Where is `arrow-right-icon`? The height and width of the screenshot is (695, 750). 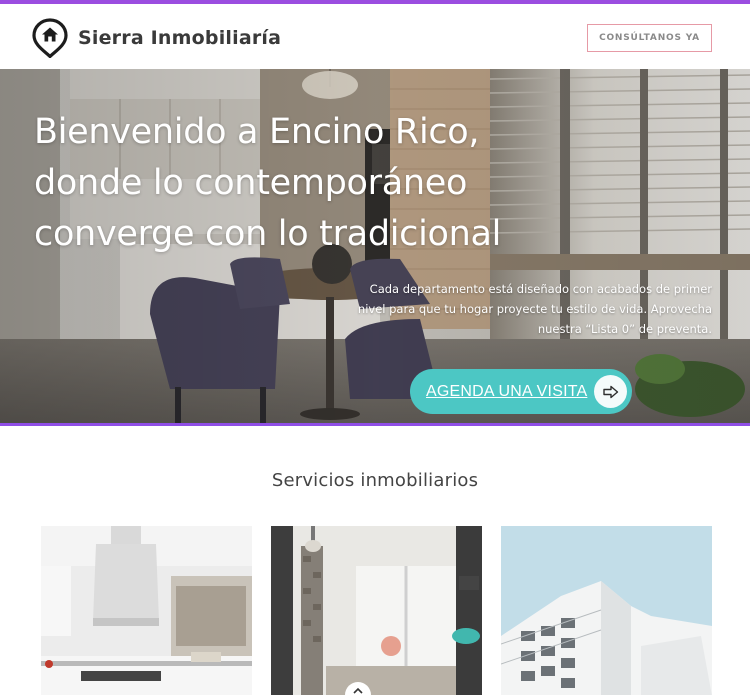
arrow-right-icon is located at coordinates (610, 391).